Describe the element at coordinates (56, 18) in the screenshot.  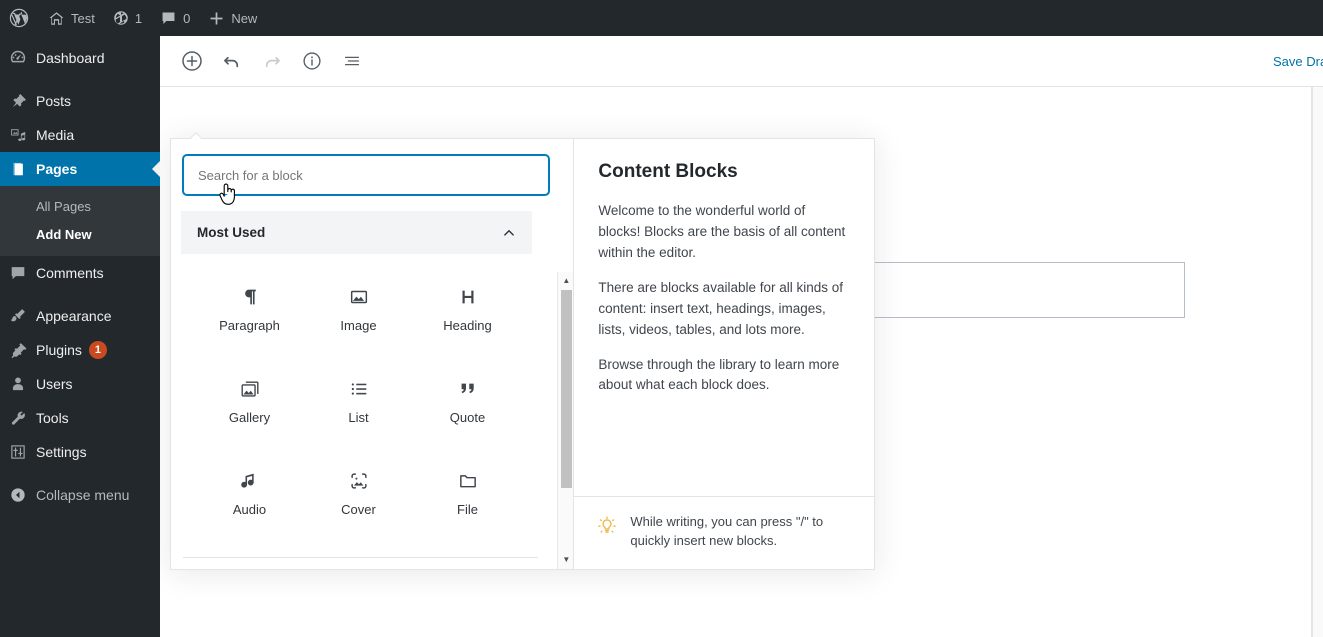
I see `home-icon` at that location.